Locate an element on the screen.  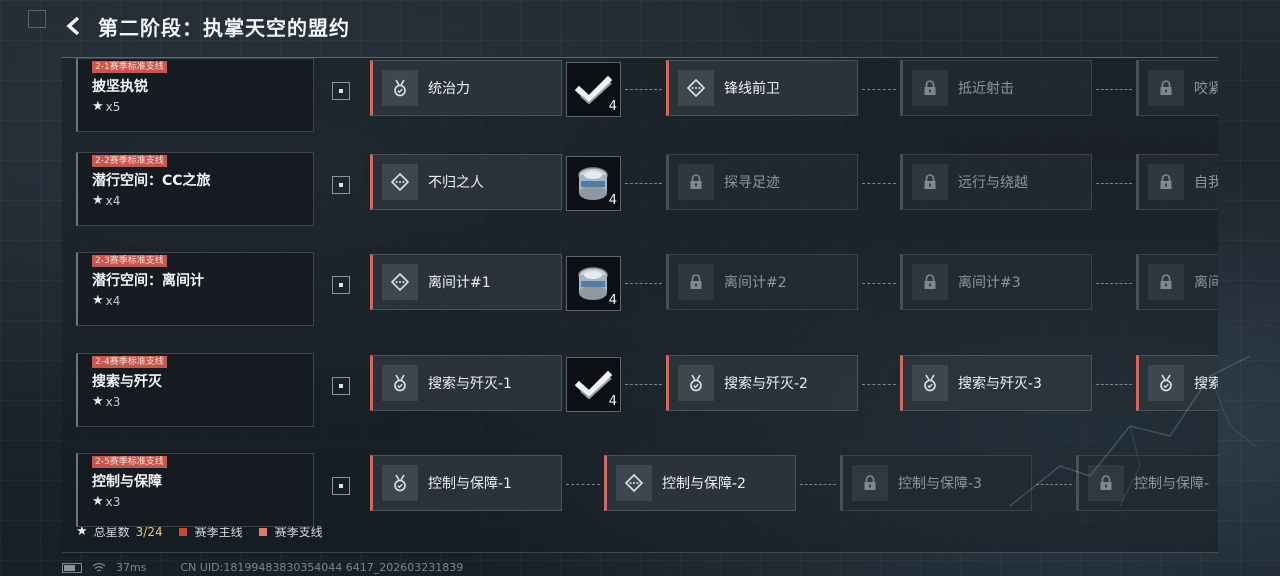
stage-stars: ★ x5 is located at coordinates (106, 106).